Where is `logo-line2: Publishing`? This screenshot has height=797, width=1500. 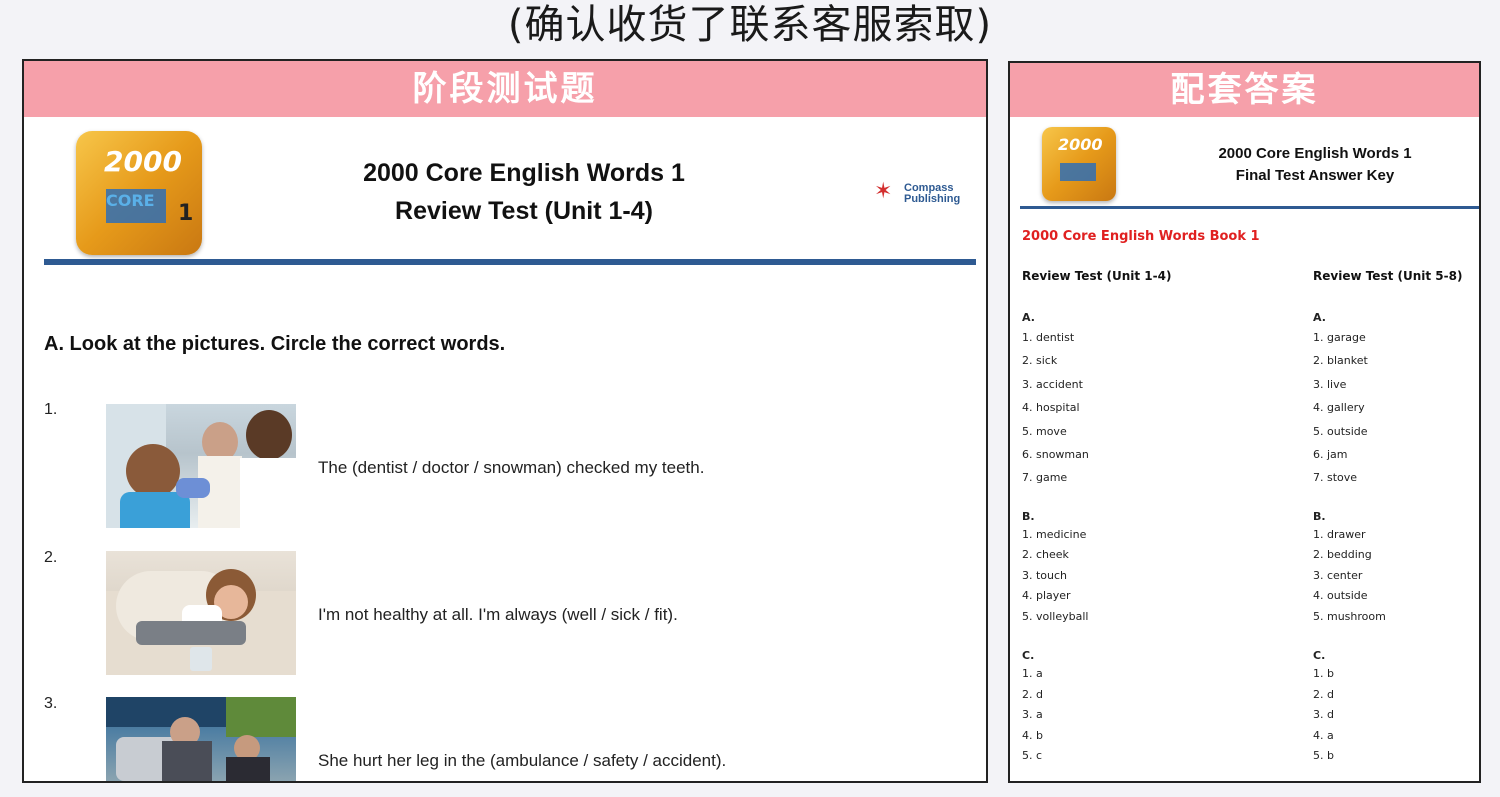
logo-line2: Publishing is located at coordinates (932, 199).